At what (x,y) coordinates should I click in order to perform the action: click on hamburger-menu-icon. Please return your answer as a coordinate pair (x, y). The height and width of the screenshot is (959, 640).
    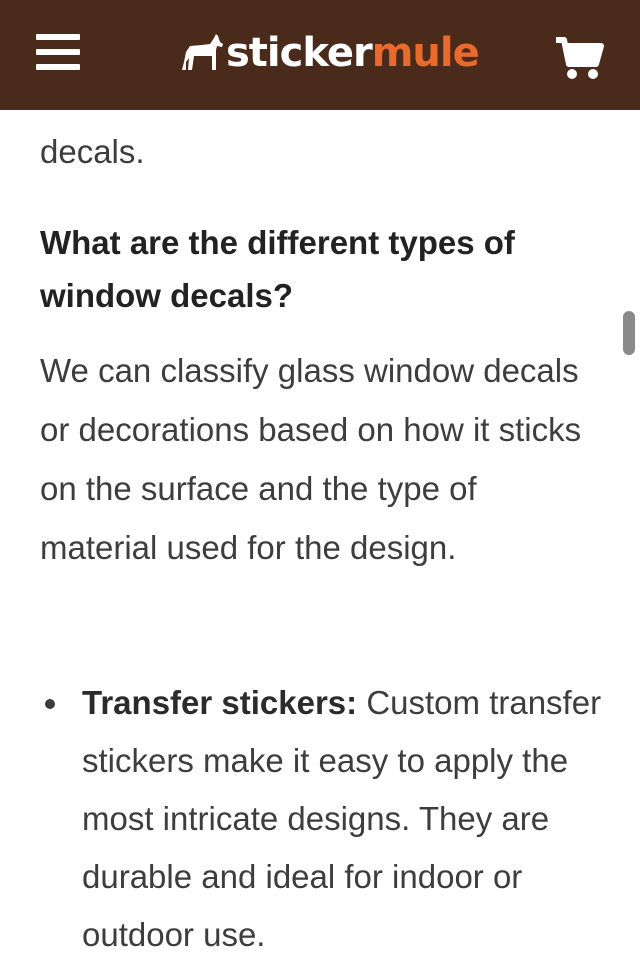
    Looking at the image, I should click on (59, 53).